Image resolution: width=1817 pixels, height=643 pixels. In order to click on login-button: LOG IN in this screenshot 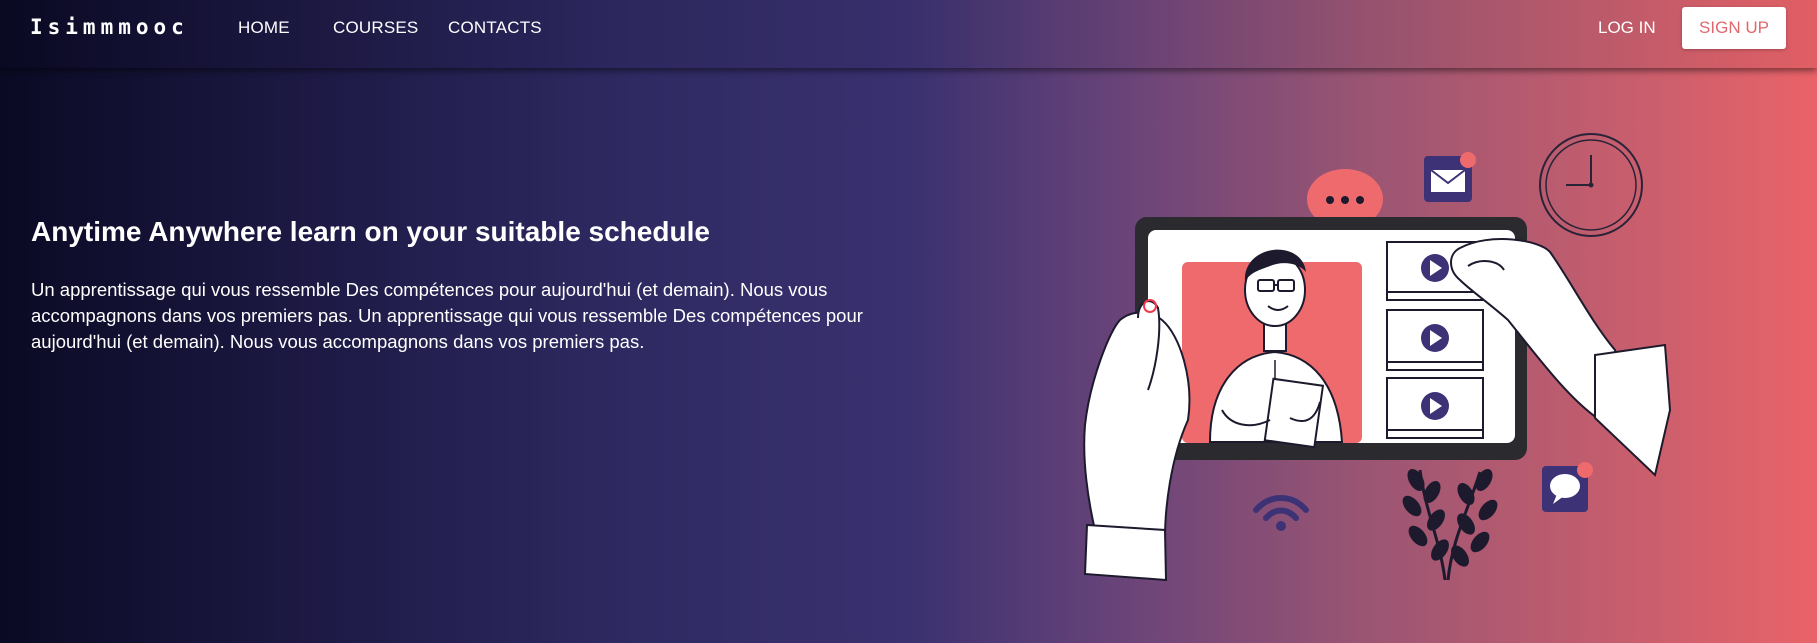, I will do `click(1627, 28)`.